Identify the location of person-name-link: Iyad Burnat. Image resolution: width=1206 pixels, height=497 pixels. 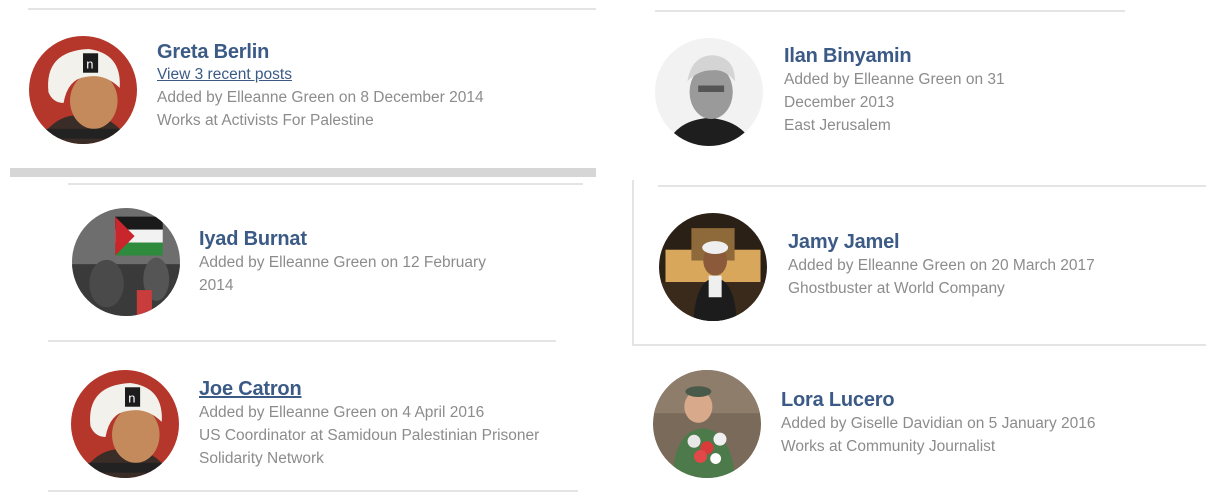
(342, 239).